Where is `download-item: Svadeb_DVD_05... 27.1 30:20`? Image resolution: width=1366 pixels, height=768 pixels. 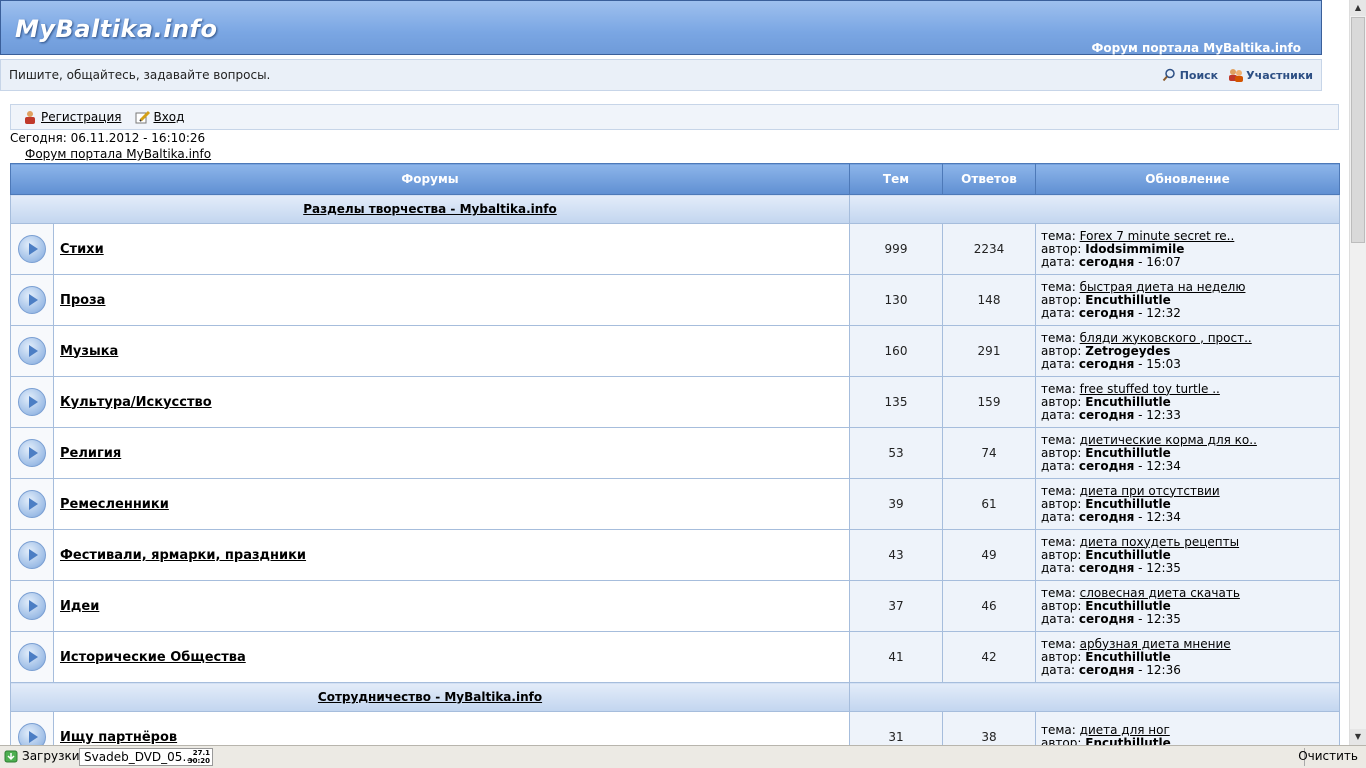
download-item: Svadeb_DVD_05... 27.1 30:20 is located at coordinates (146, 757).